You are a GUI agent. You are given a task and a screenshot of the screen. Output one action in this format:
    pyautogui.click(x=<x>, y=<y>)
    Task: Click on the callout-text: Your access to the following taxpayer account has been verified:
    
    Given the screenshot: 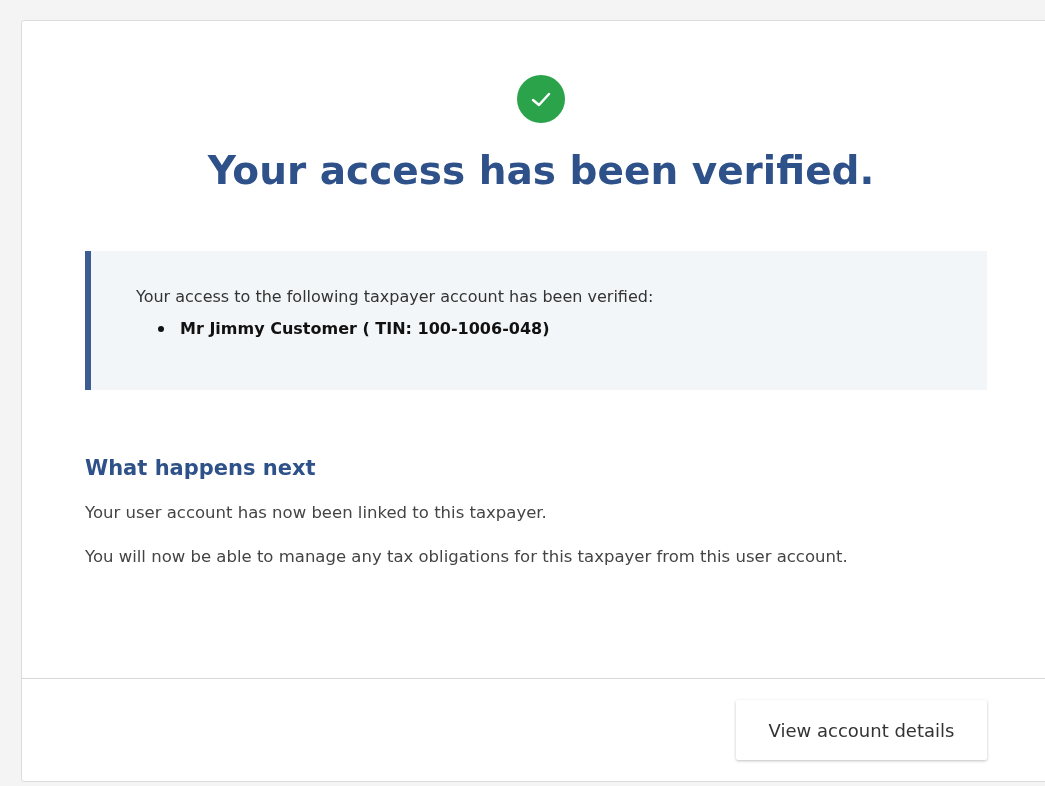 What is the action you would take?
    pyautogui.click(x=395, y=297)
    